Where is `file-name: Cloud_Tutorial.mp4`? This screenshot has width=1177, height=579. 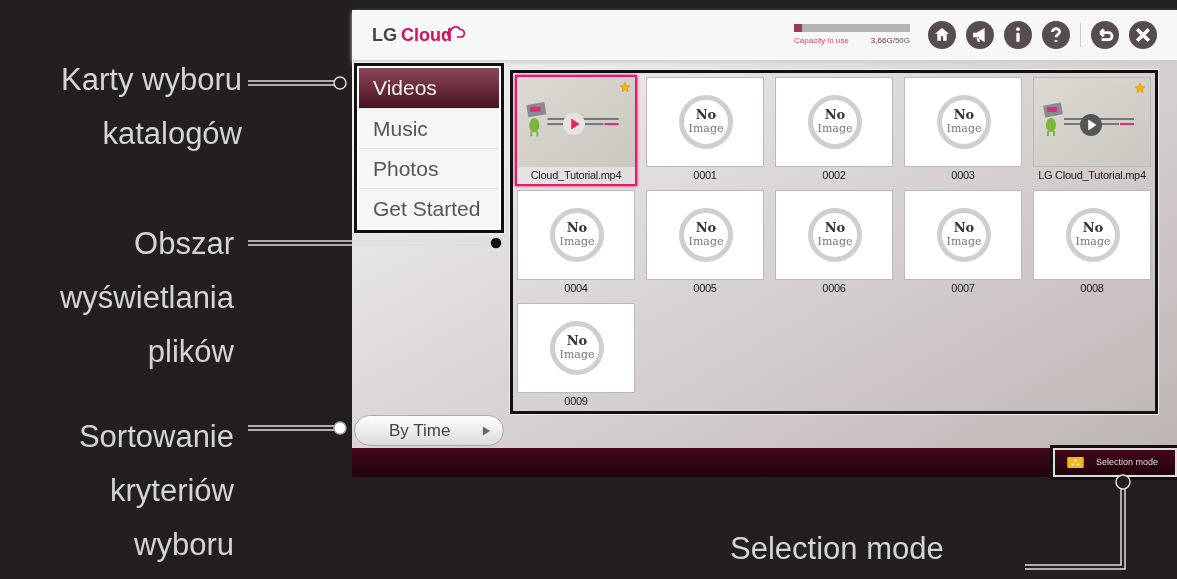 file-name: Cloud_Tutorial.mp4 is located at coordinates (576, 175).